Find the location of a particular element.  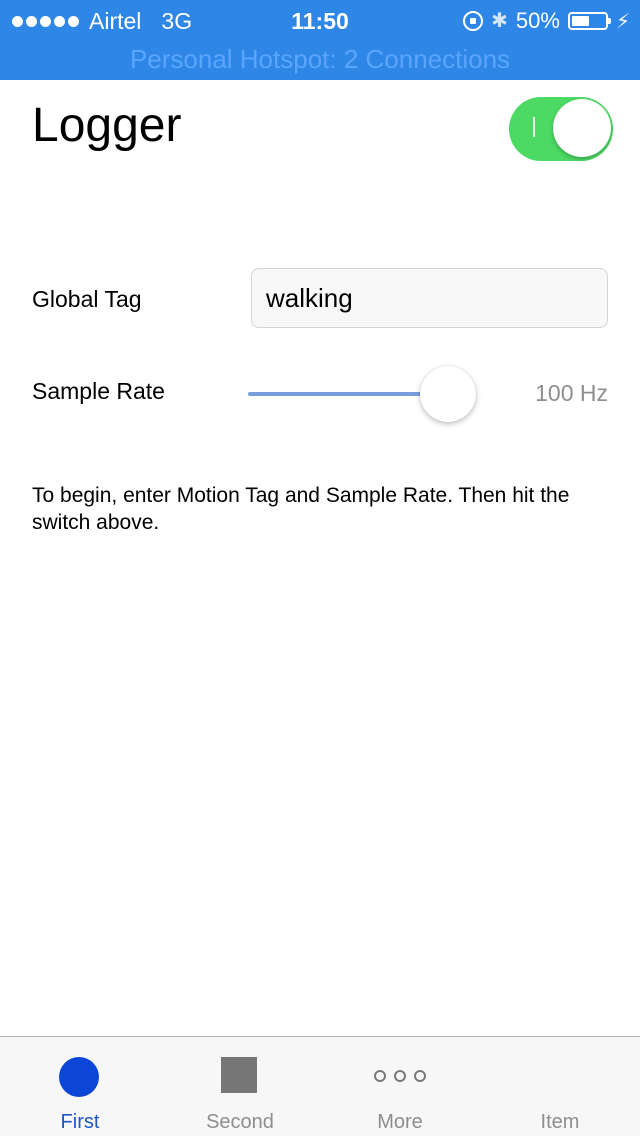

global-tag-label: Global Tag is located at coordinates (87, 299).